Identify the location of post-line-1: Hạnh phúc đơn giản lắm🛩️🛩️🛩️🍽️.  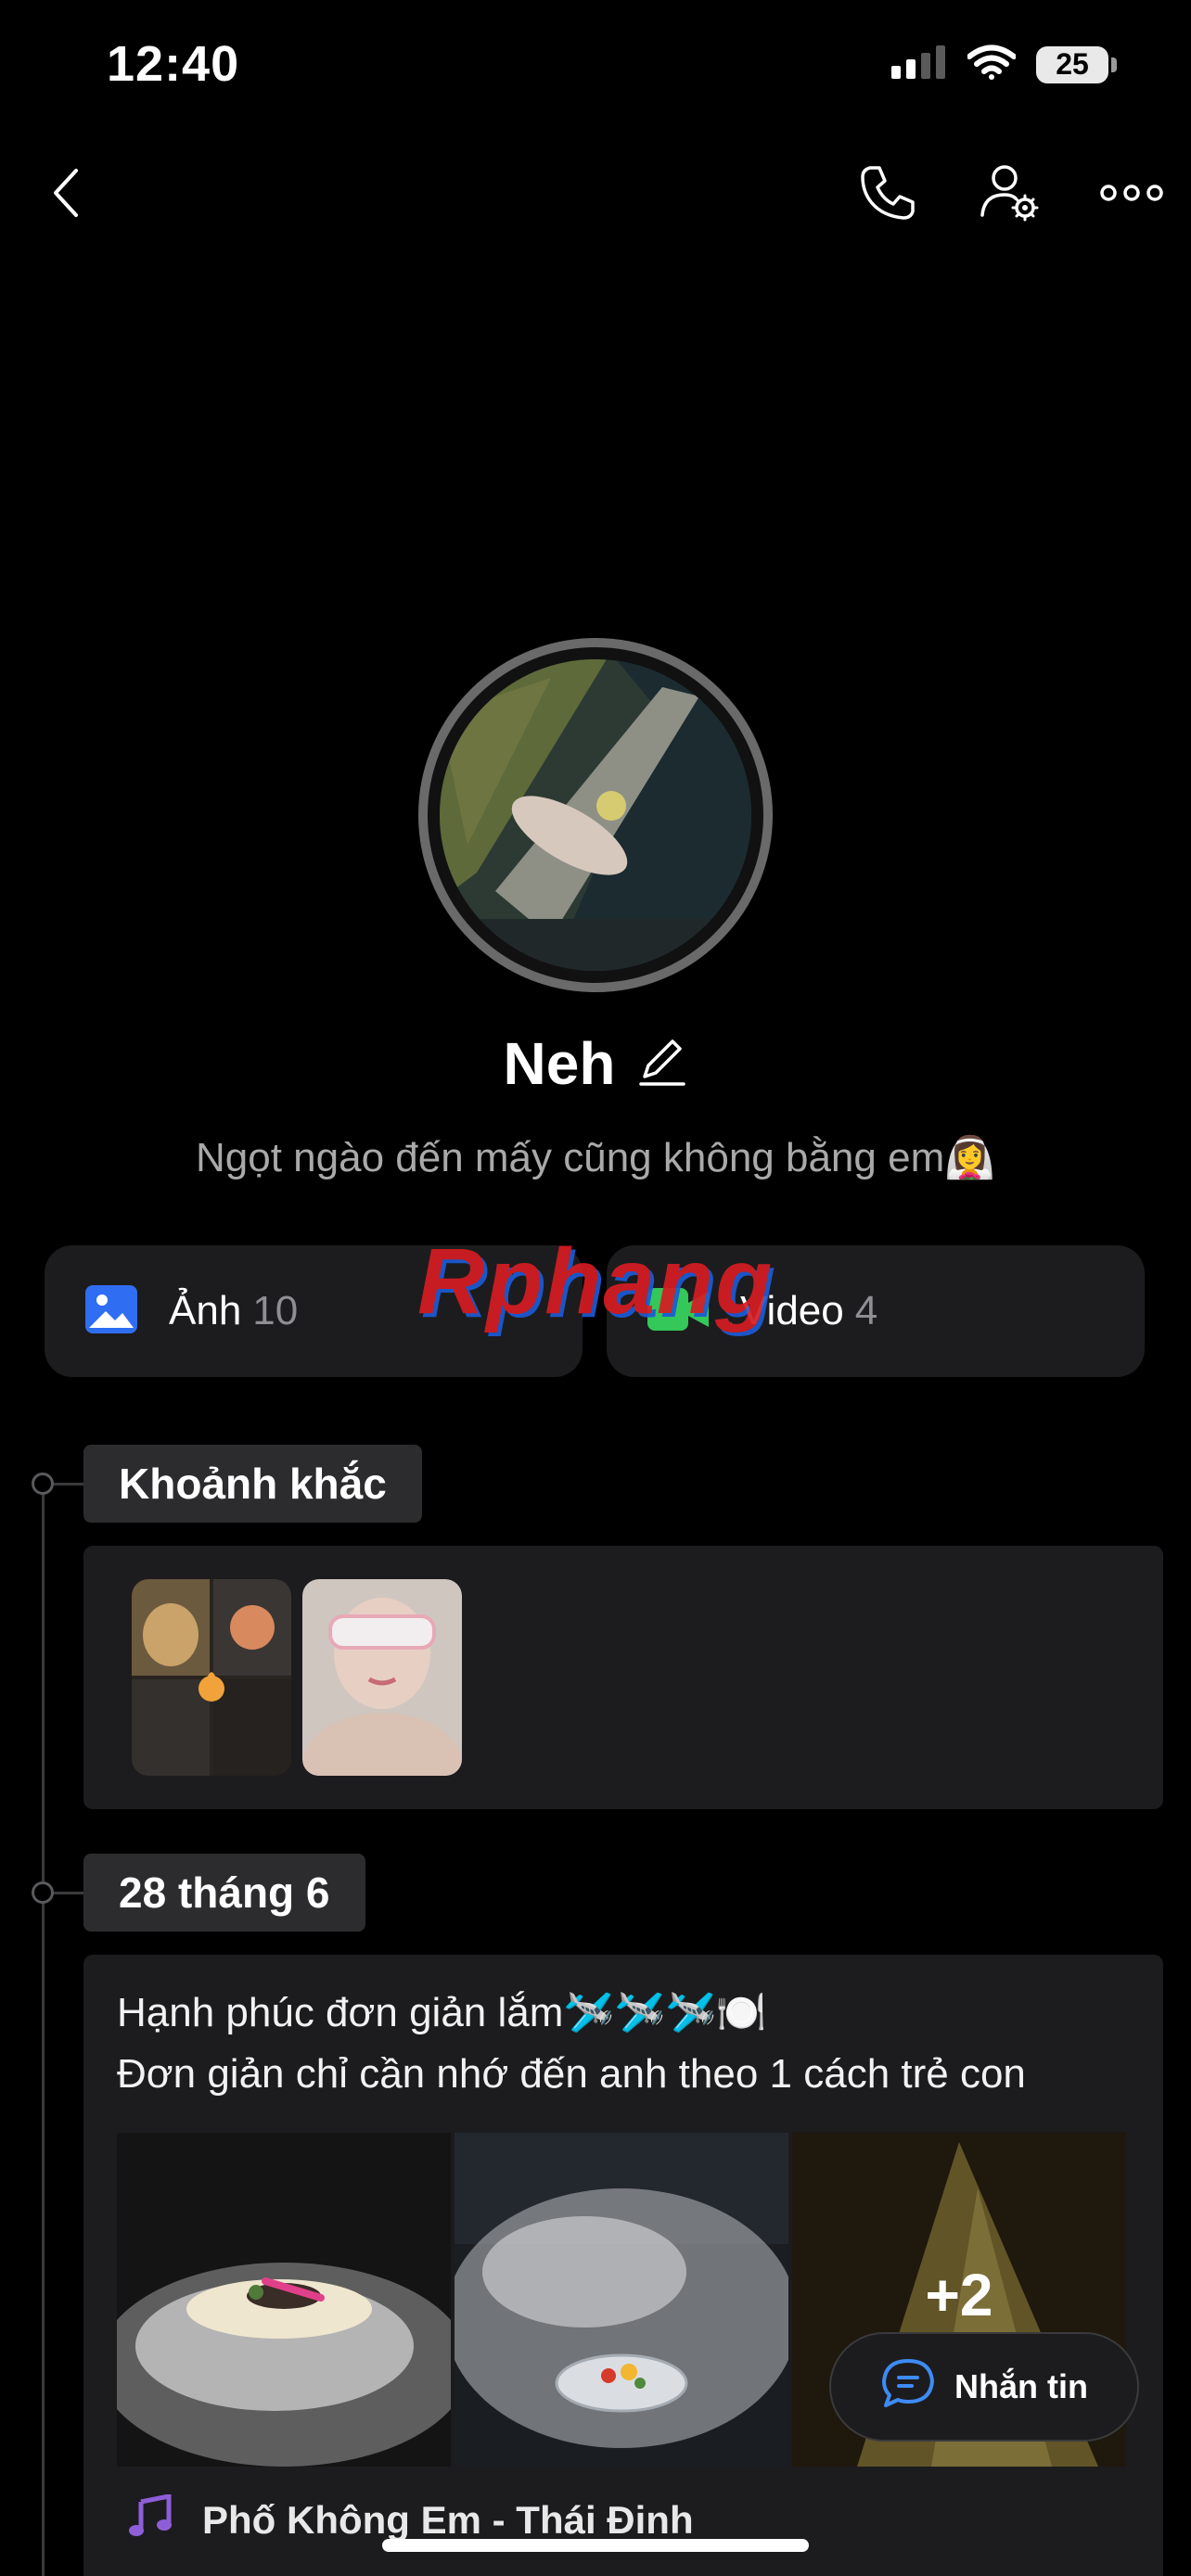
(442, 2012).